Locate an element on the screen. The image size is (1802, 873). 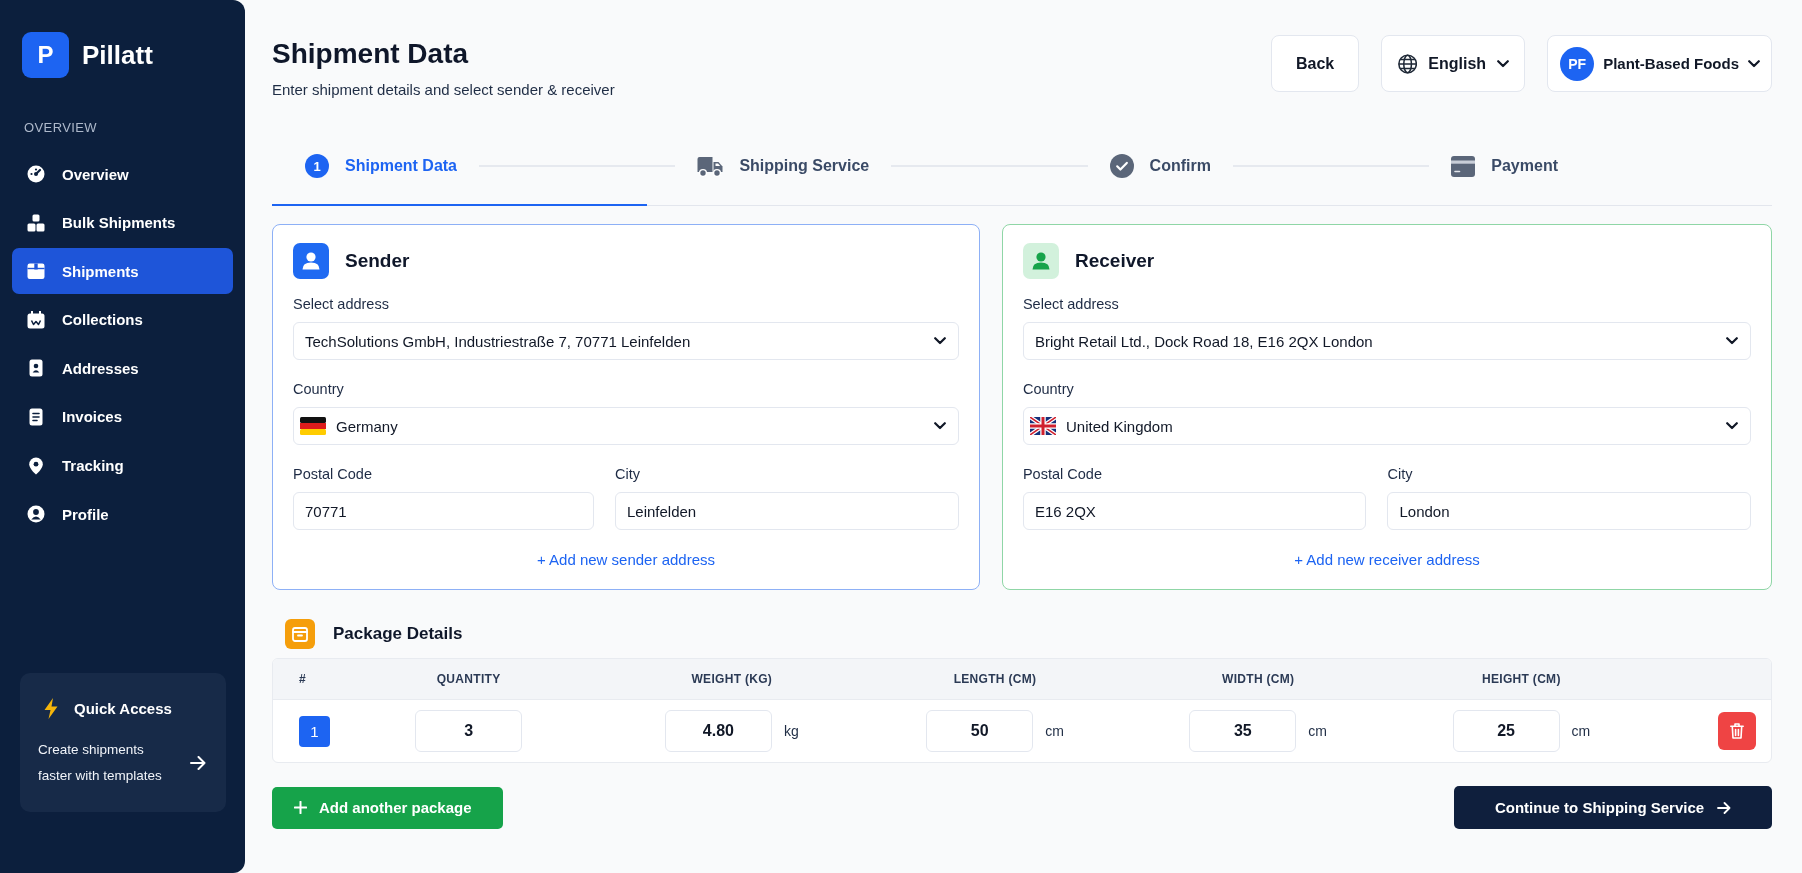
nav-item: Overview is located at coordinates (122, 174).